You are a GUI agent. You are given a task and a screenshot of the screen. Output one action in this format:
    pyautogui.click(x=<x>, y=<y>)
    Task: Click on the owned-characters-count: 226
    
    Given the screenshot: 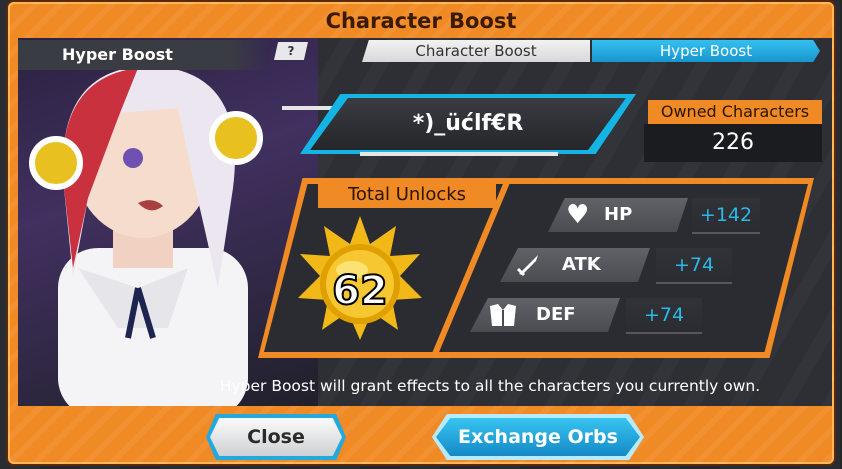 What is the action you would take?
    pyautogui.click(x=733, y=143)
    